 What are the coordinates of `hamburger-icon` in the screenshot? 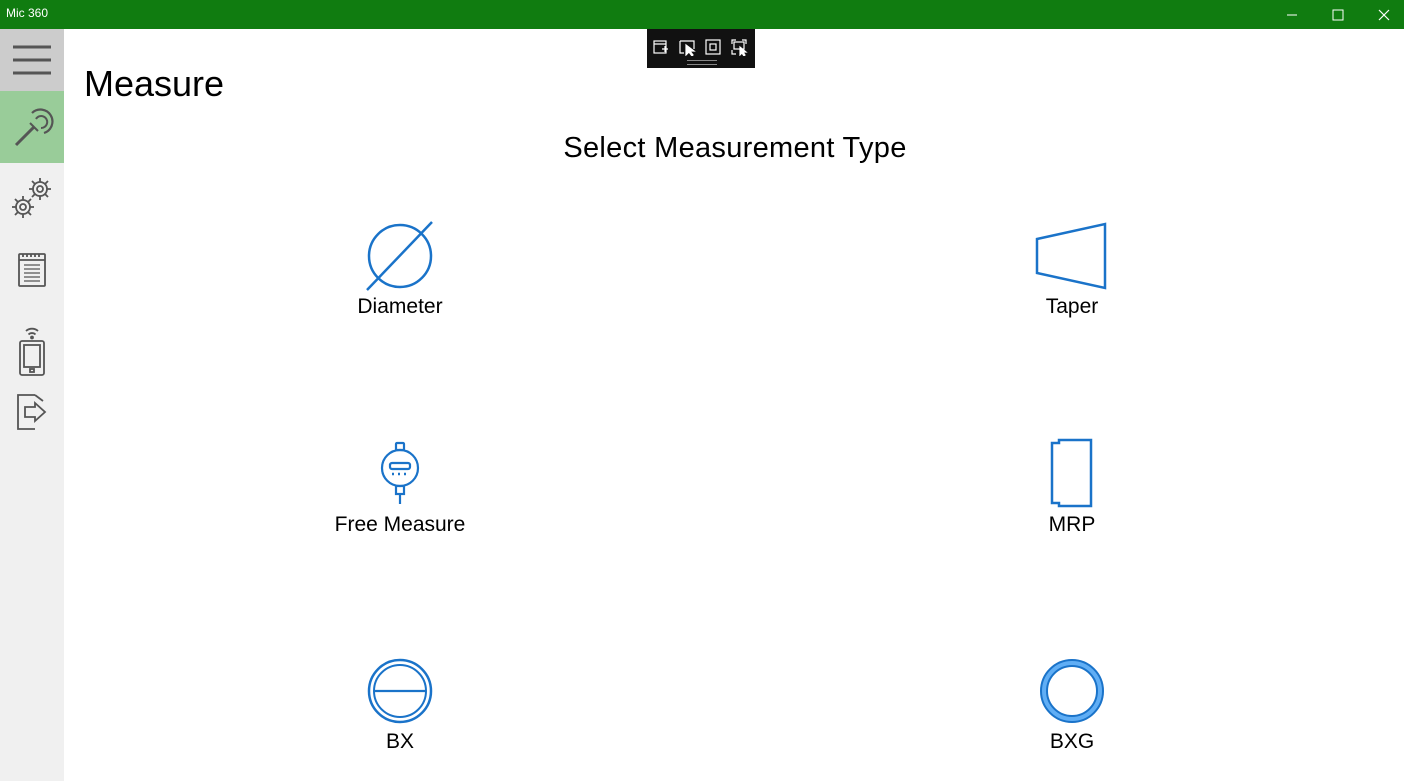 It's located at (32, 60).